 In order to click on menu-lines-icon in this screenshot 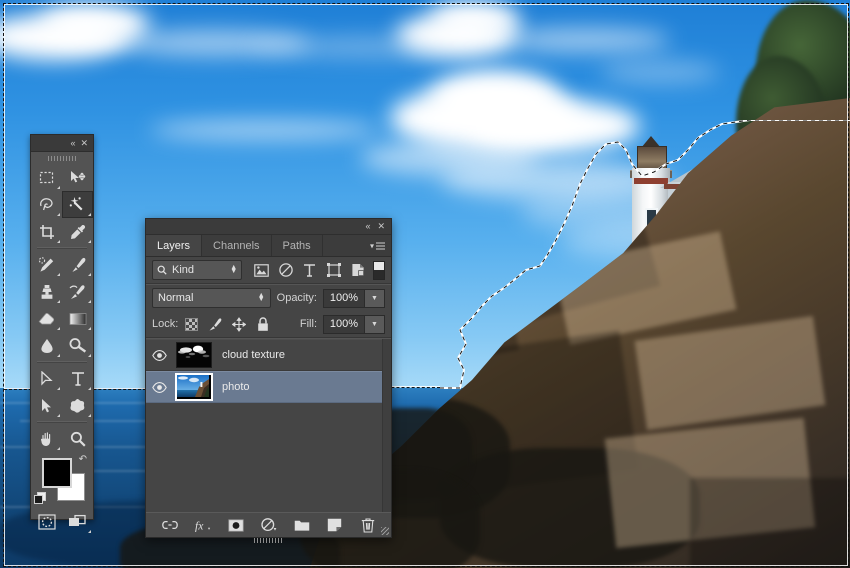, I will do `click(380, 245)`.